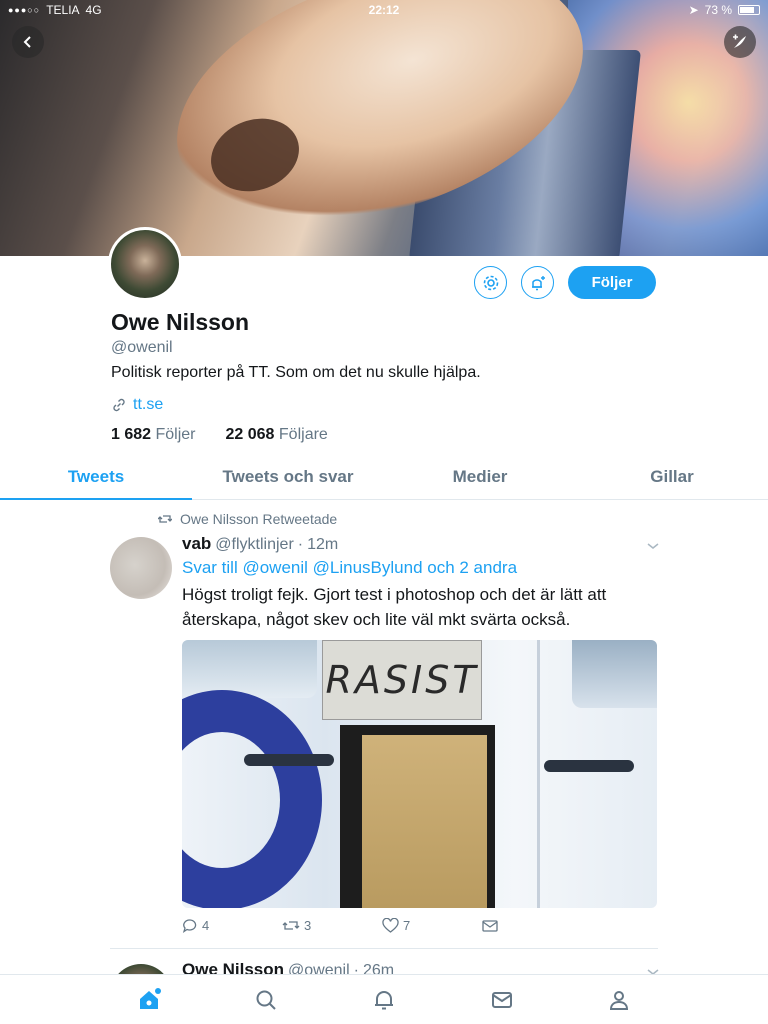 Image resolution: width=768 pixels, height=1024 pixels. Describe the element at coordinates (189, 926) in the screenshot. I see `reply-icon` at that location.